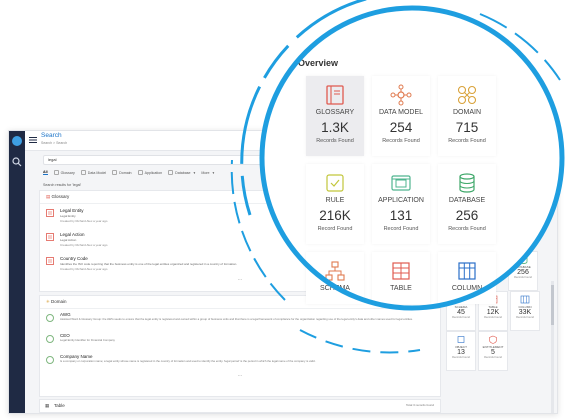 Image resolution: width=567 pixels, height=420 pixels. What do you see at coordinates (17, 272) in the screenshot?
I see `left-rail` at bounding box center [17, 272].